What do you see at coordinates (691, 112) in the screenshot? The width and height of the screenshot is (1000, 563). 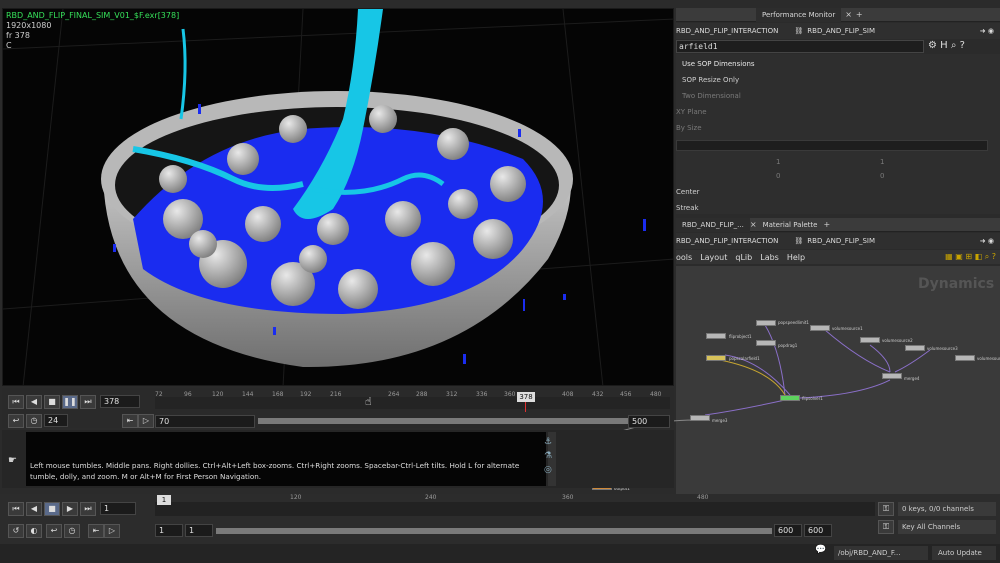 I see `xy-plane-menu: XY Plane` at bounding box center [691, 112].